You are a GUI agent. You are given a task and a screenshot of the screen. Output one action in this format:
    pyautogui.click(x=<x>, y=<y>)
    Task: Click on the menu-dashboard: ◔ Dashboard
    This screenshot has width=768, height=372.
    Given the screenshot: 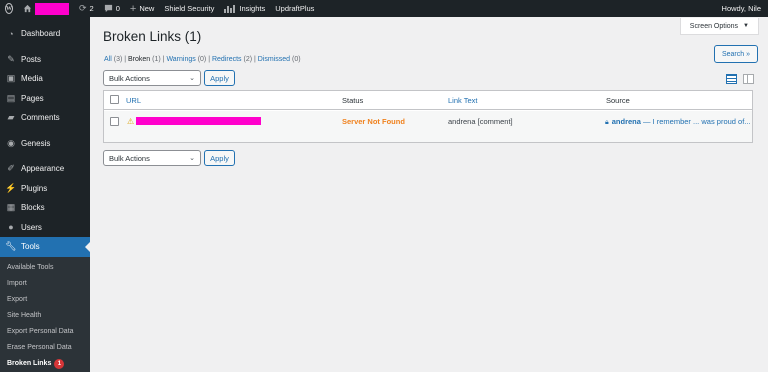 What is the action you would take?
    pyautogui.click(x=45, y=34)
    